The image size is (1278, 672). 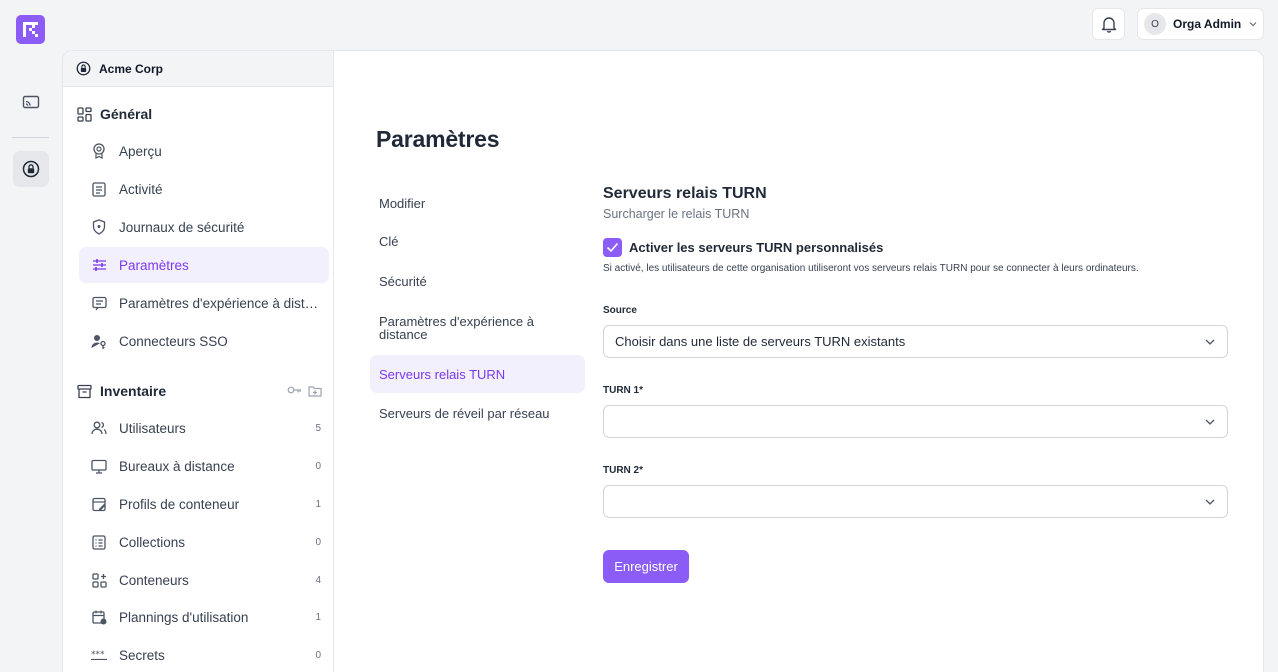 I want to click on subnav-label: Serveurs relais TURN, so click(x=442, y=374).